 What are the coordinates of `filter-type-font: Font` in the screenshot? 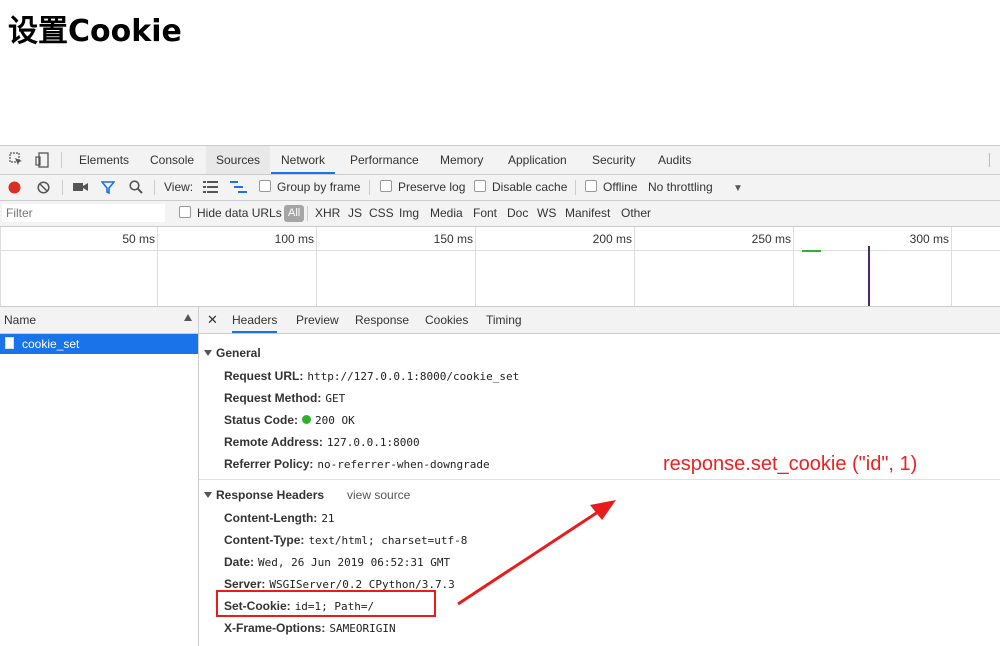 It's located at (485, 213).